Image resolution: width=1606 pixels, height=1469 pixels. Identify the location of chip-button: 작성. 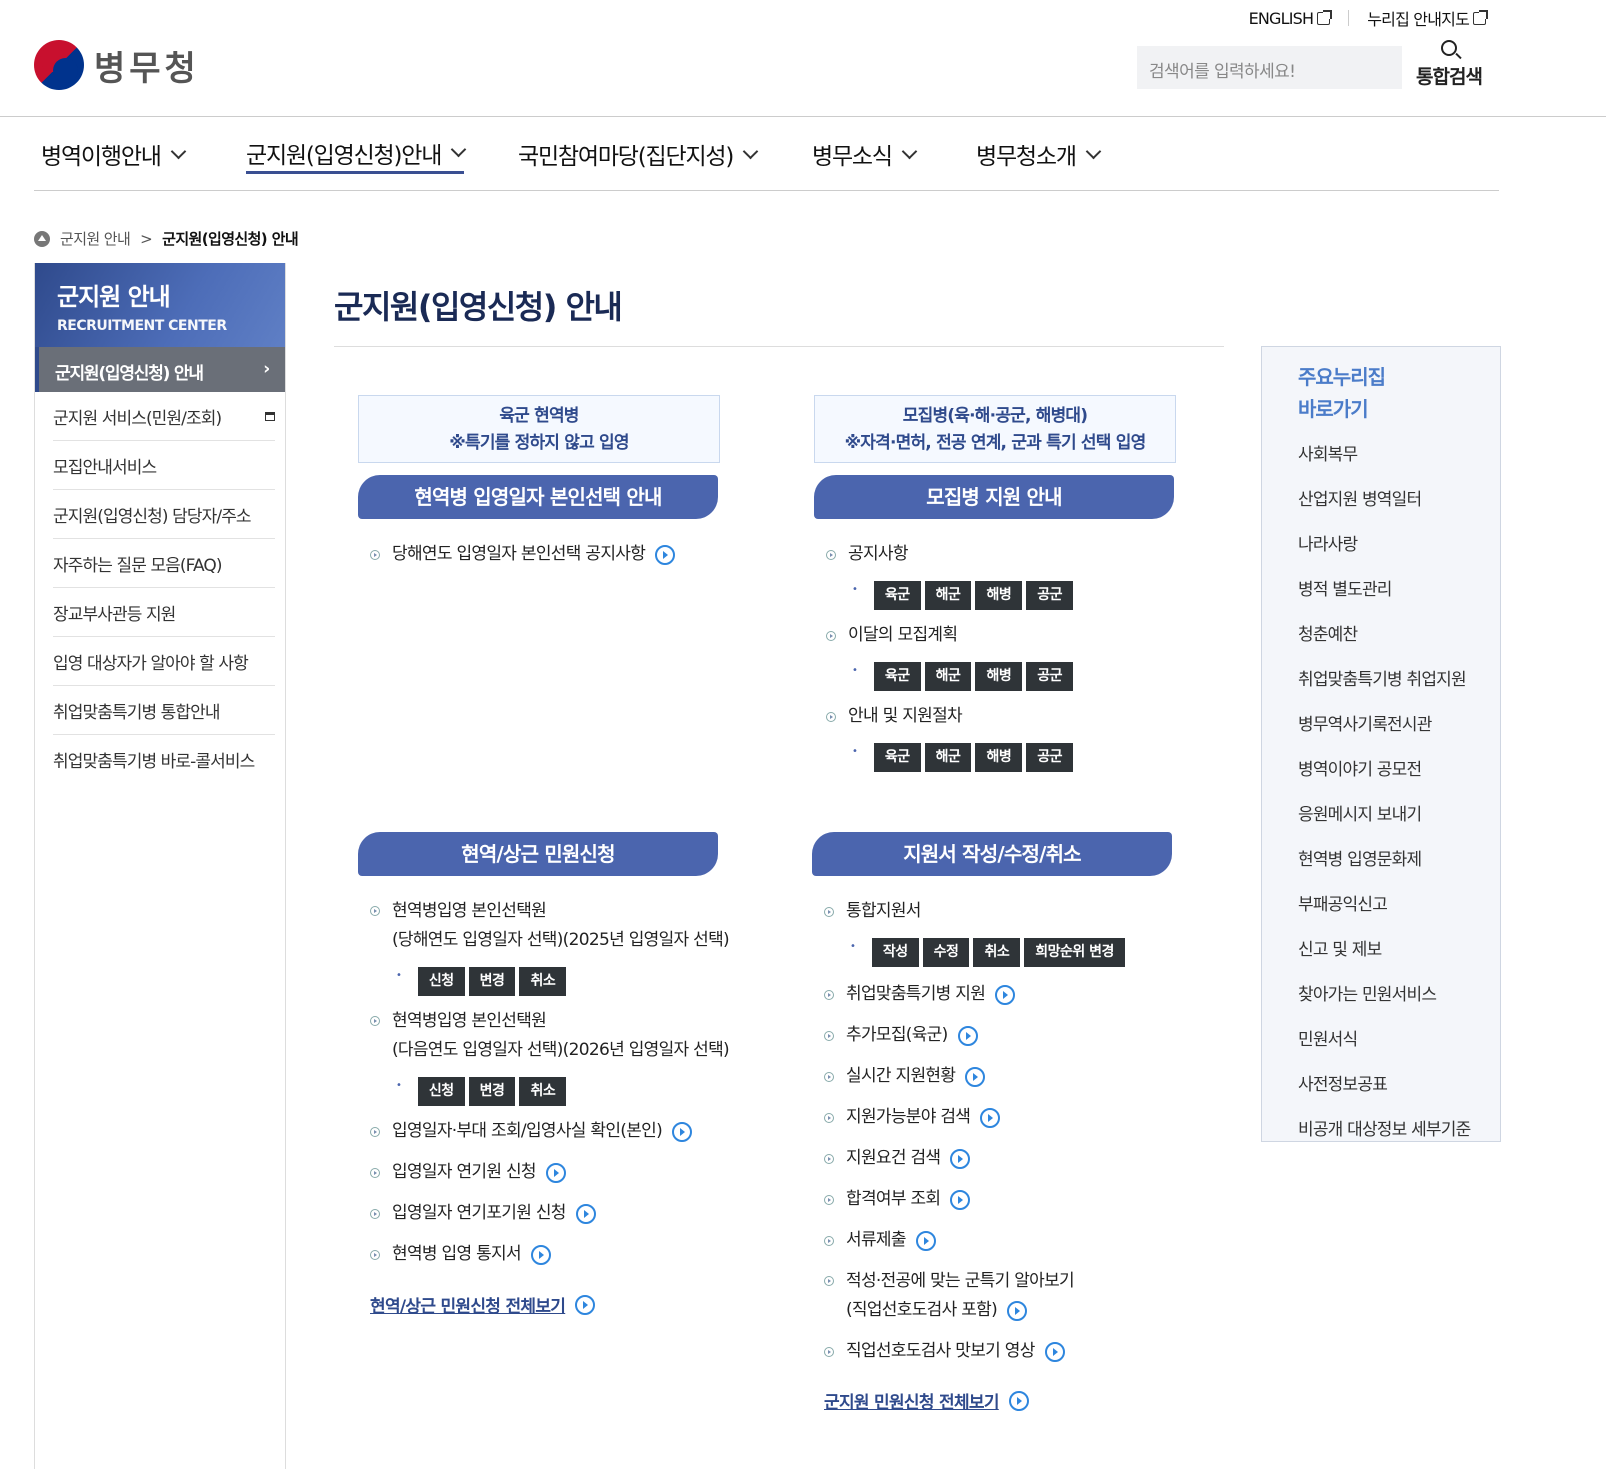
(895, 952).